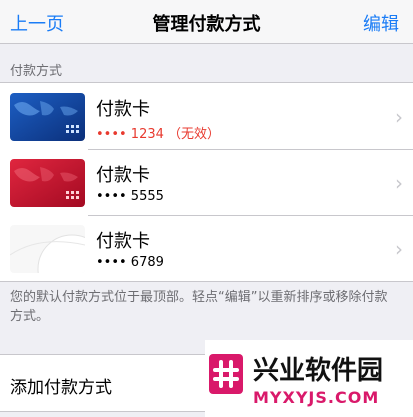  I want to click on card-image-blue, so click(47, 117).